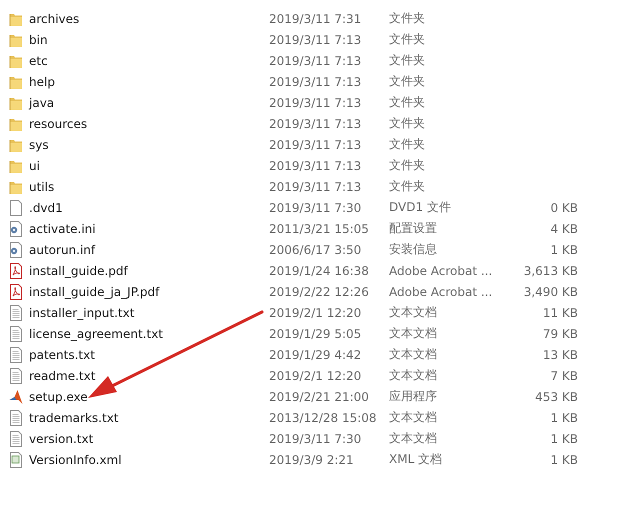  What do you see at coordinates (149, 19) in the screenshot?
I see `file-name: archives` at bounding box center [149, 19].